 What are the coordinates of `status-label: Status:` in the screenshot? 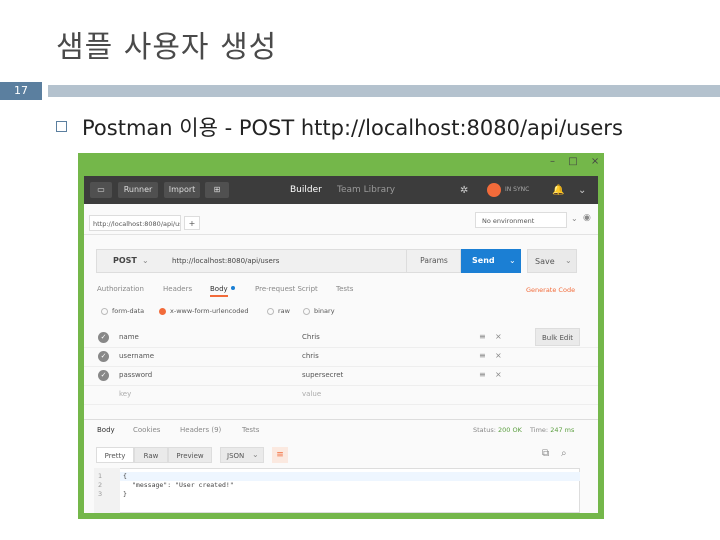 It's located at (484, 430).